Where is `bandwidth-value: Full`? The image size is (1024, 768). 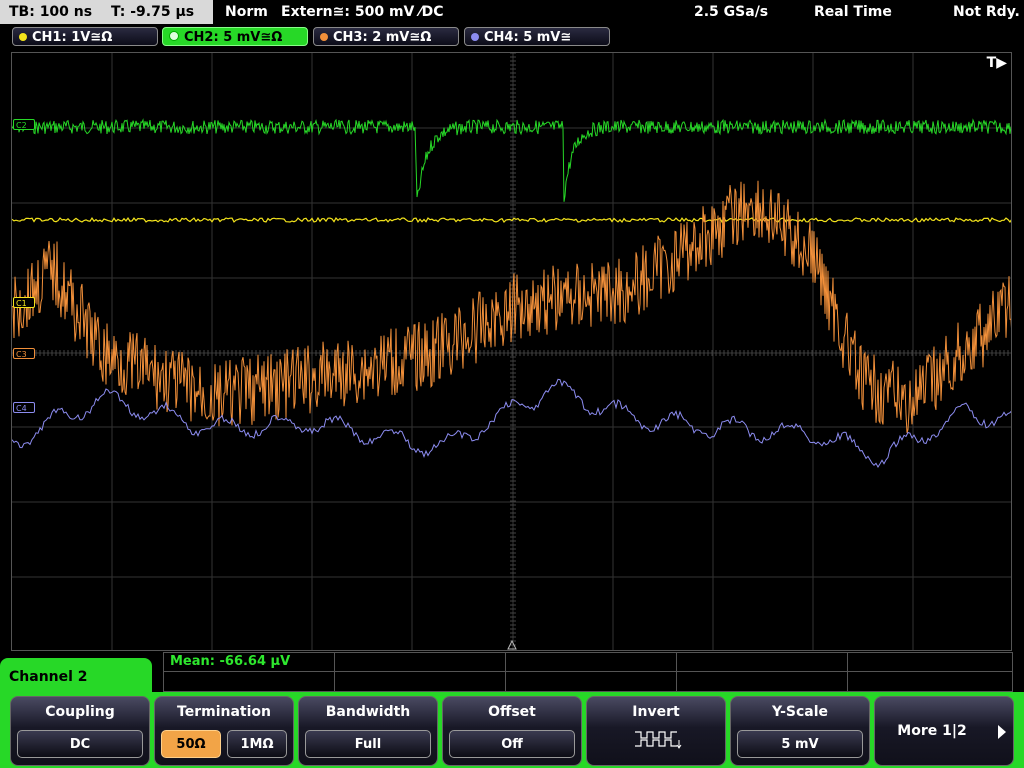 bandwidth-value: Full is located at coordinates (368, 744).